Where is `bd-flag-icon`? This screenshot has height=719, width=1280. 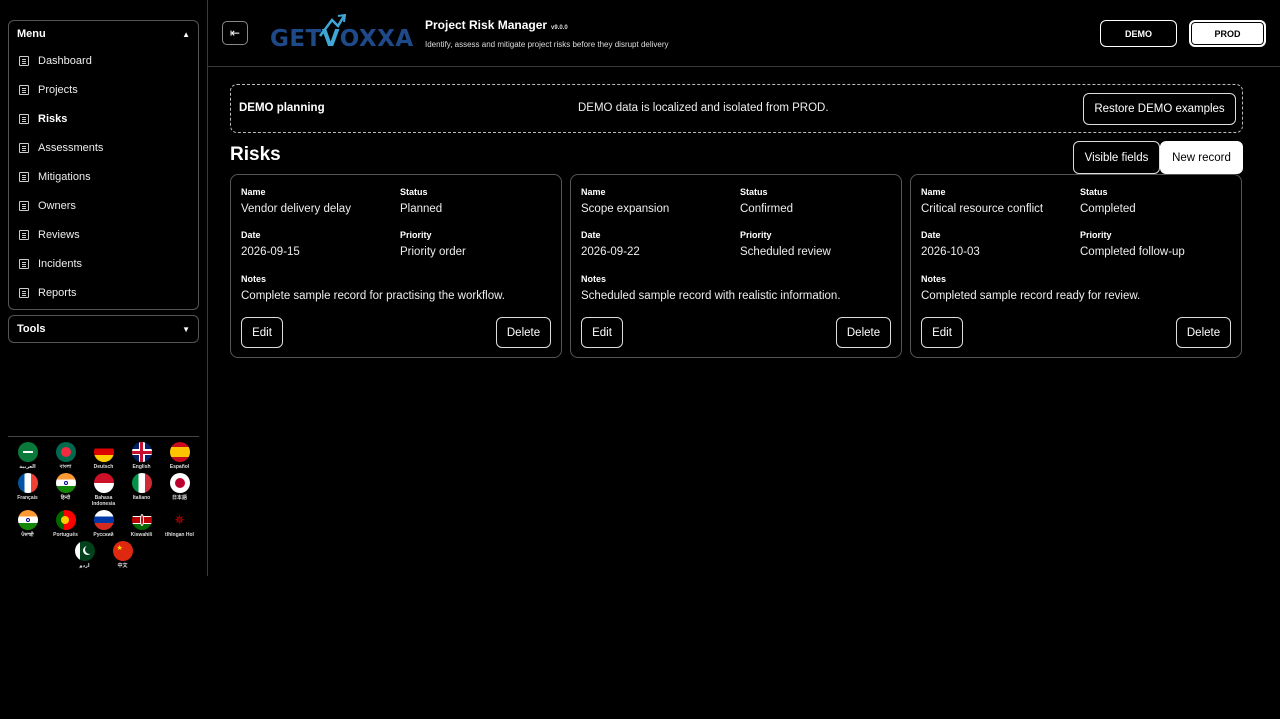
bd-flag-icon is located at coordinates (65, 452).